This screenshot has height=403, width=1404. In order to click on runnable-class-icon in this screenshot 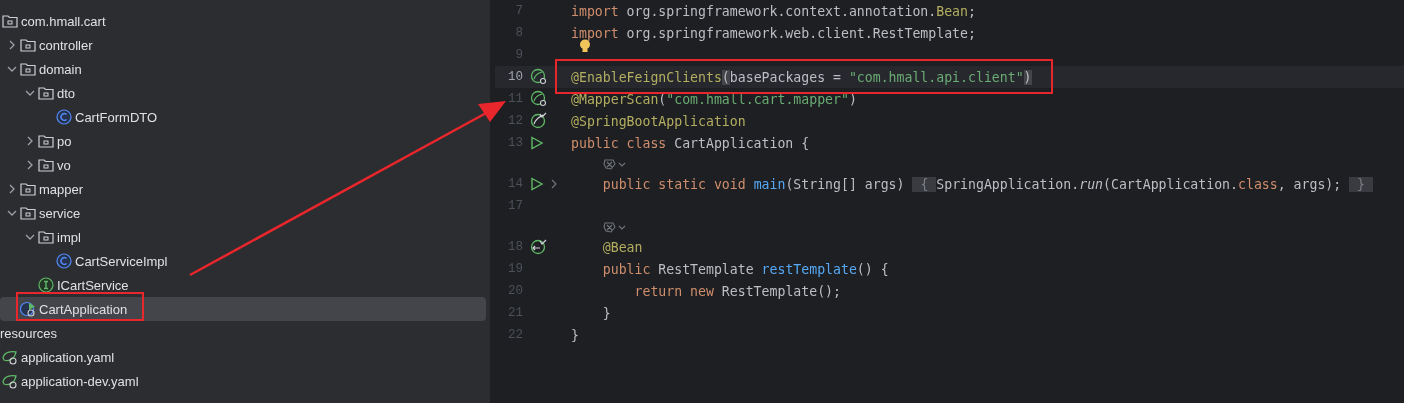, I will do `click(28, 309)`.